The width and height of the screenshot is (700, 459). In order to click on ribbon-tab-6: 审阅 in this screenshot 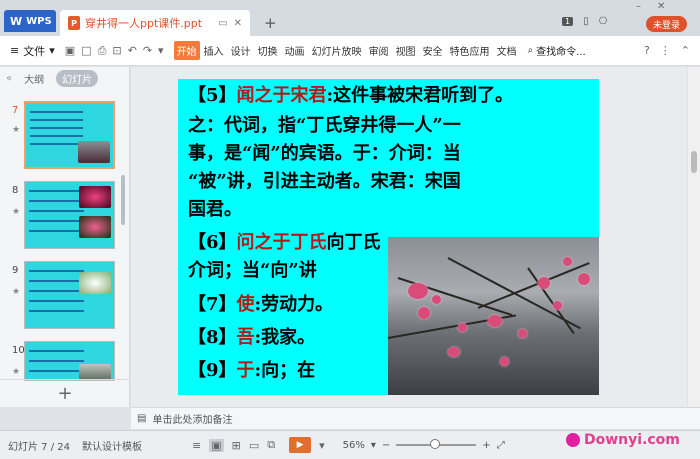, I will do `click(379, 50)`.